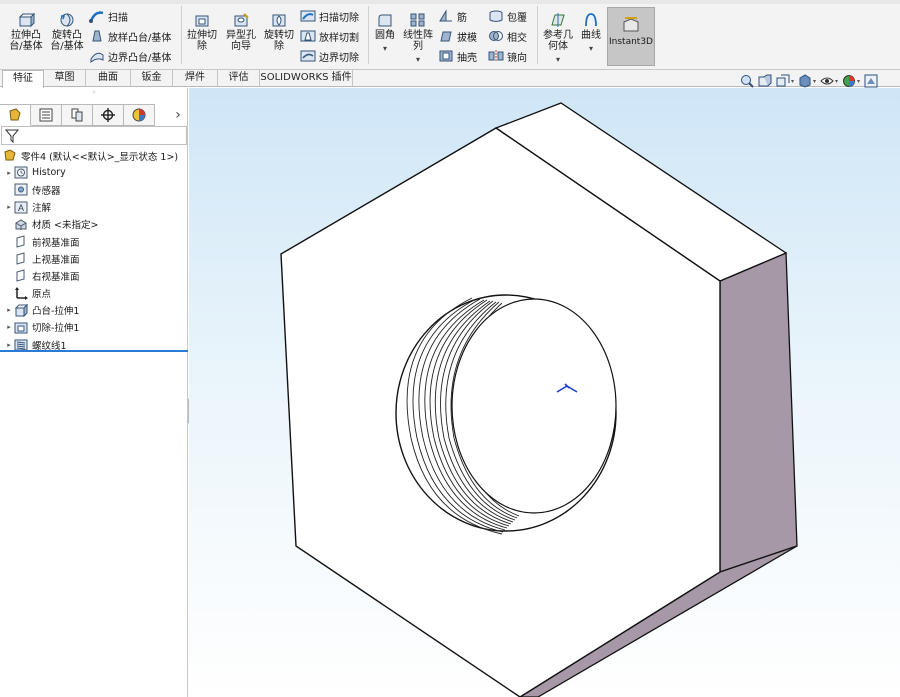  Describe the element at coordinates (558, 59) in the screenshot. I see `reference-geometry-dropdown-arrow: ▾` at that location.